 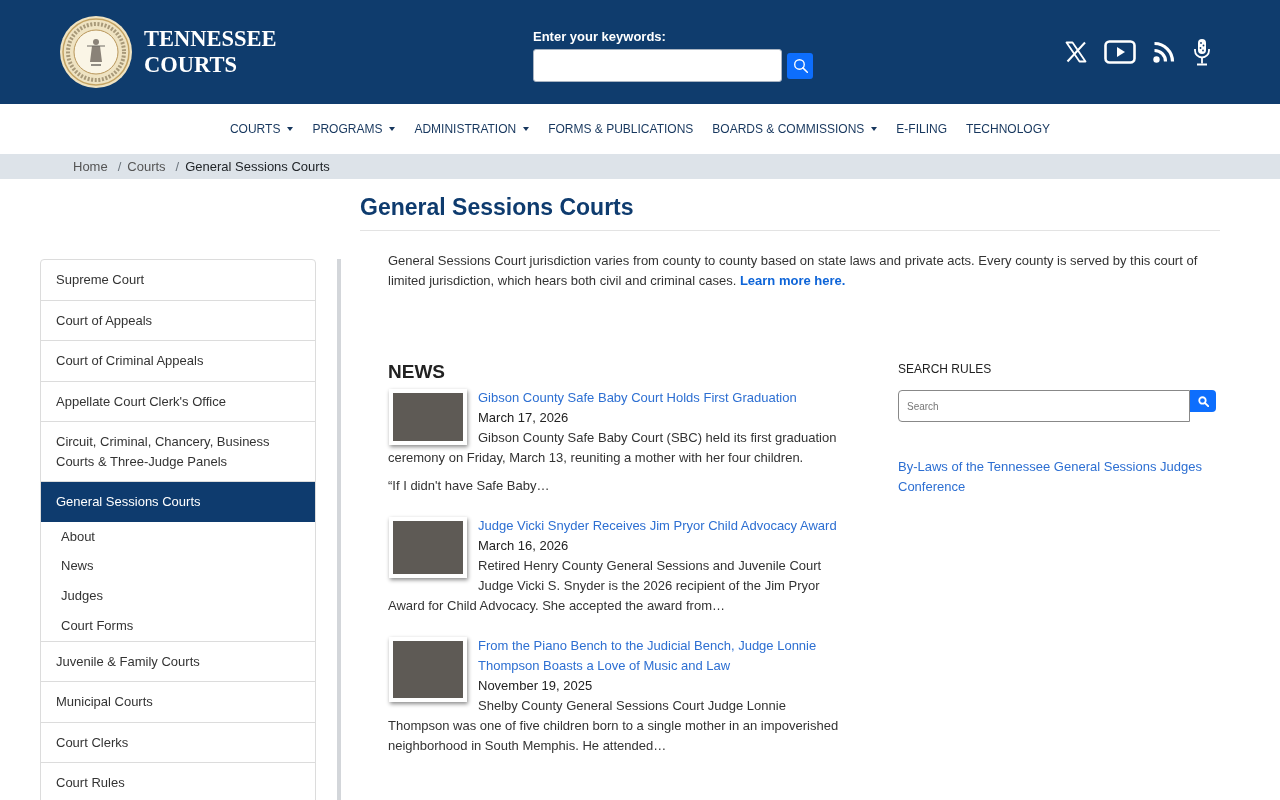 I want to click on current-page-label: General Sessions Courts, so click(x=257, y=166).